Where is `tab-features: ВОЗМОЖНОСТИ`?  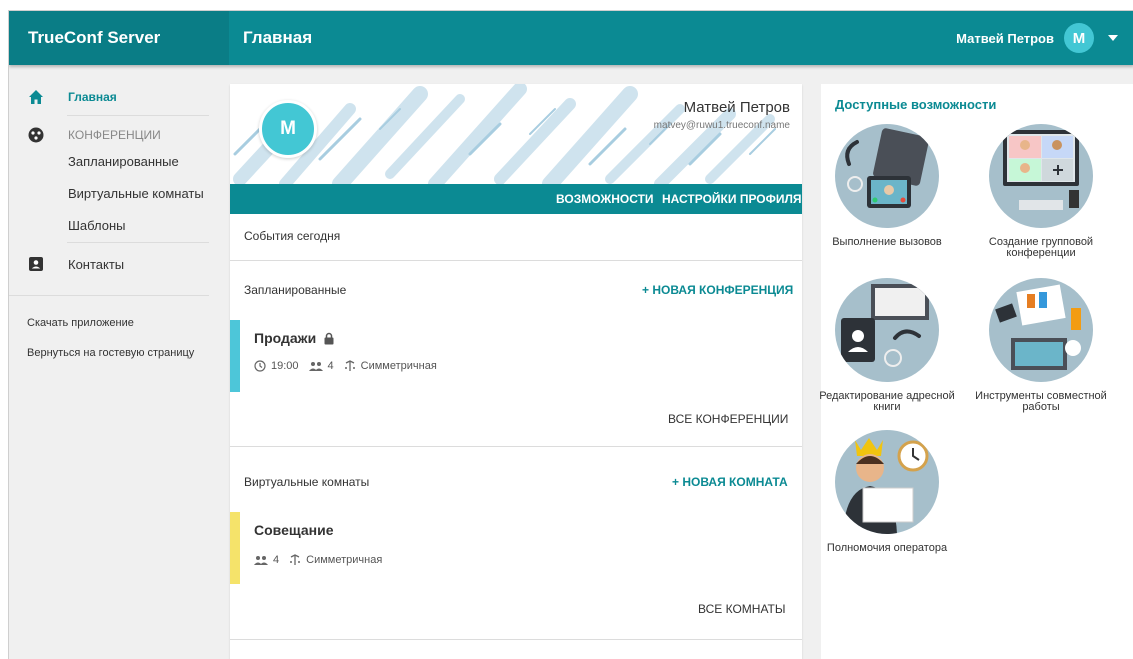
tab-features: ВОЗМОЖНОСТИ is located at coordinates (605, 199).